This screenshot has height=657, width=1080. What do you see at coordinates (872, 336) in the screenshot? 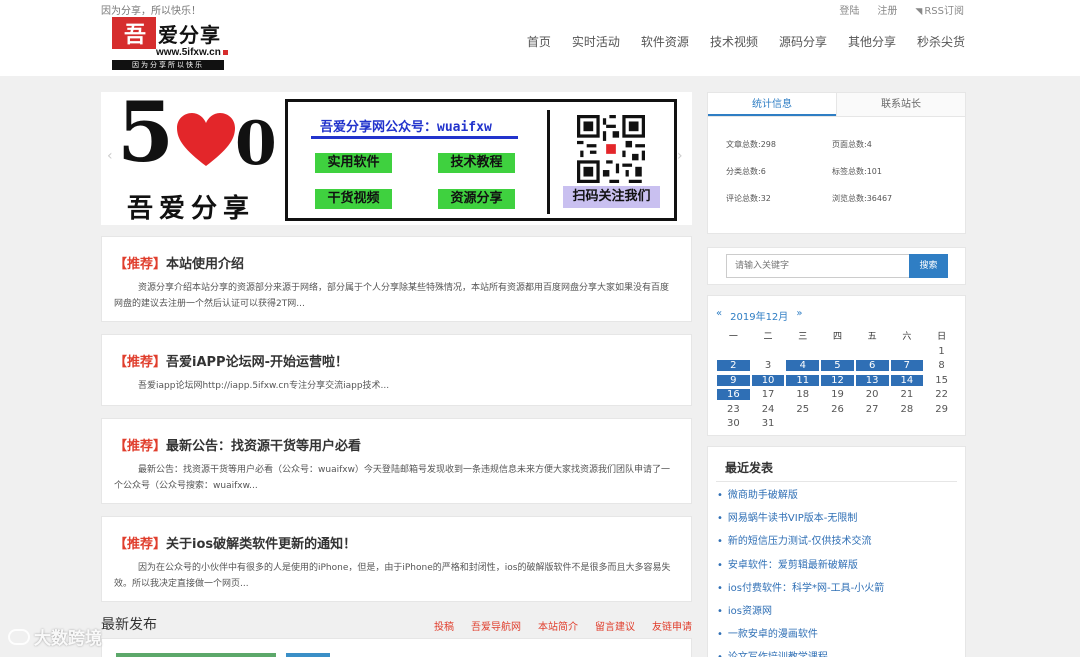
I see `calendar-weekday: 五` at bounding box center [872, 336].